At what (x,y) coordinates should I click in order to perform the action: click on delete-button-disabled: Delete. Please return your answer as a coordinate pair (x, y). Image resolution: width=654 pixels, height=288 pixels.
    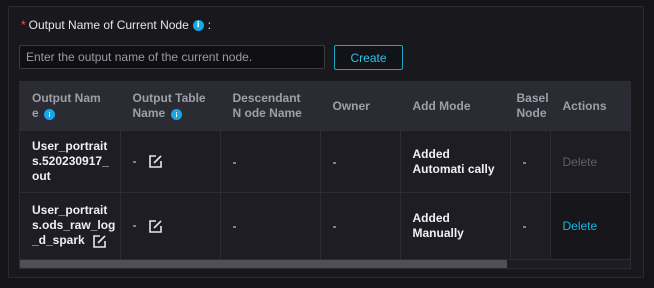
    Looking at the image, I should click on (580, 161).